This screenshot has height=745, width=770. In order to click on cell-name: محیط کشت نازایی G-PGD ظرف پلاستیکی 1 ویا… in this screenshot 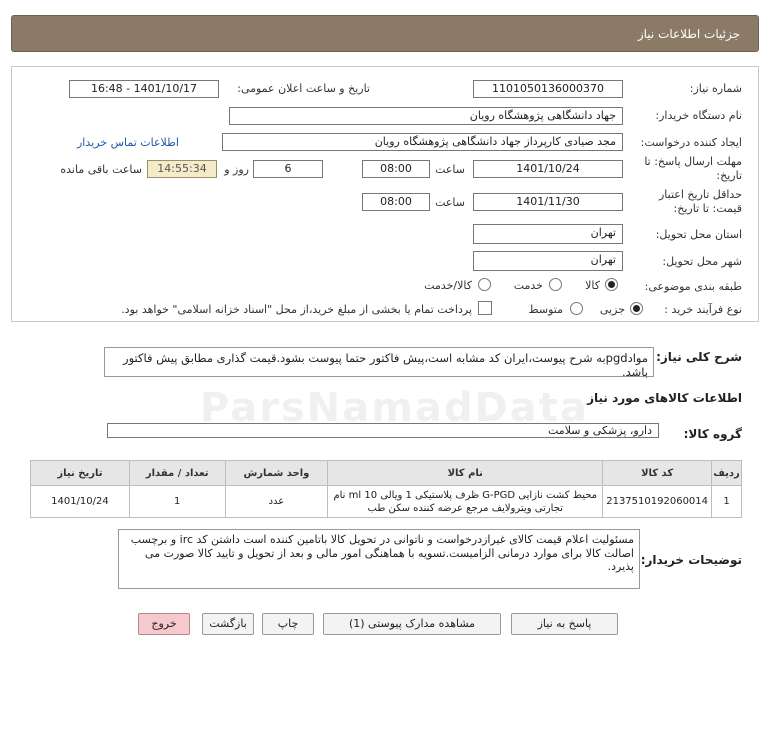, I will do `click(465, 501)`.